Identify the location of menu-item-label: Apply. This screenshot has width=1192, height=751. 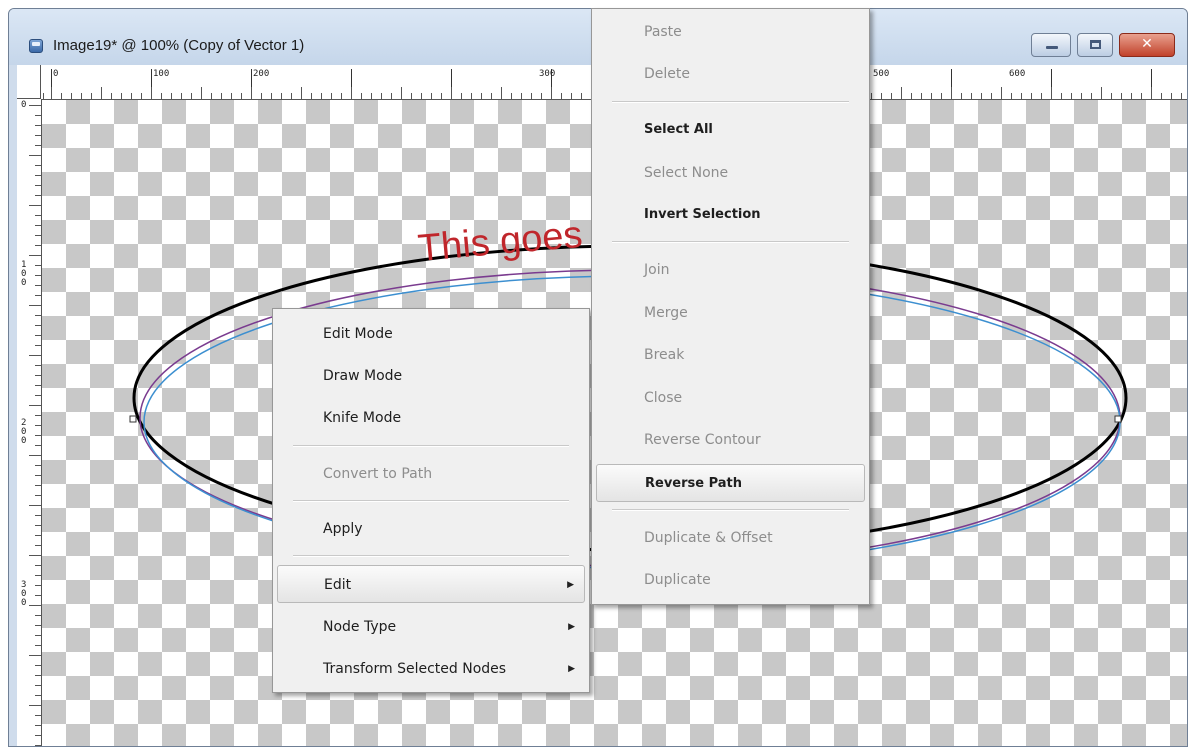
(343, 529).